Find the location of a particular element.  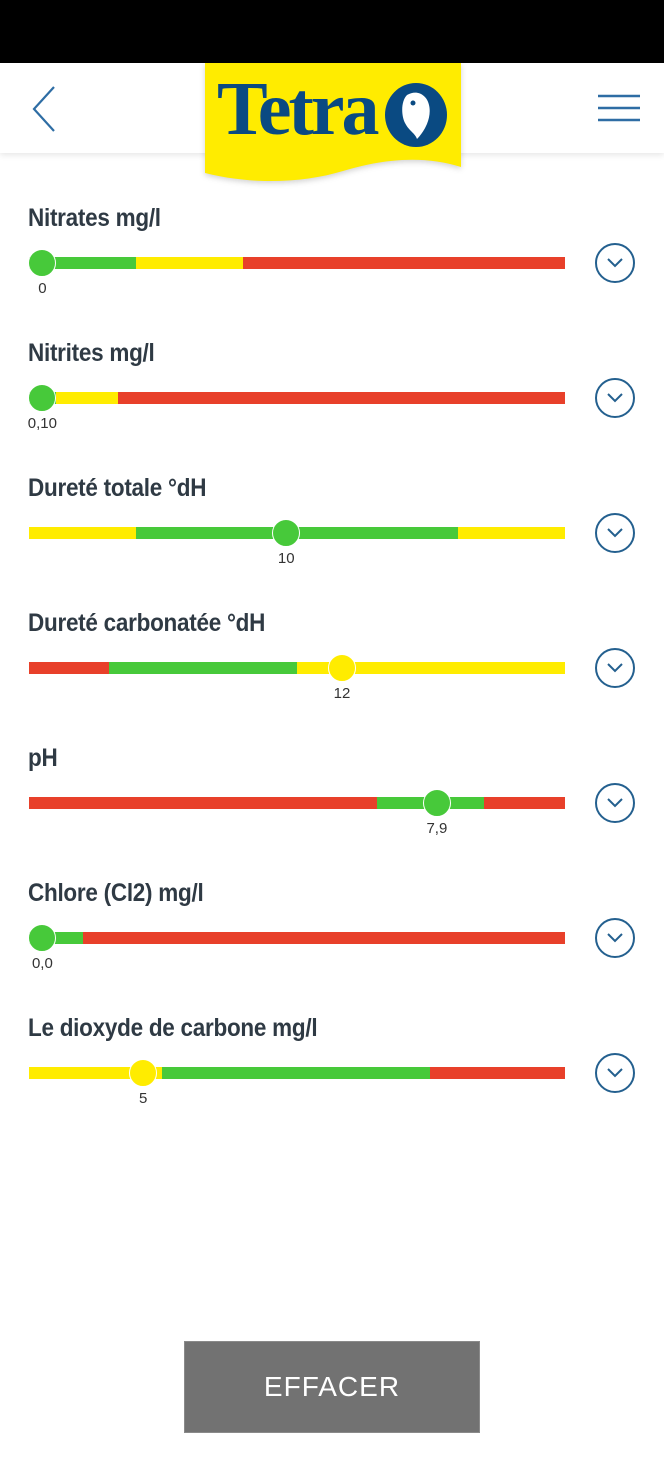

slider-value: 0,10 is located at coordinates (42, 423).